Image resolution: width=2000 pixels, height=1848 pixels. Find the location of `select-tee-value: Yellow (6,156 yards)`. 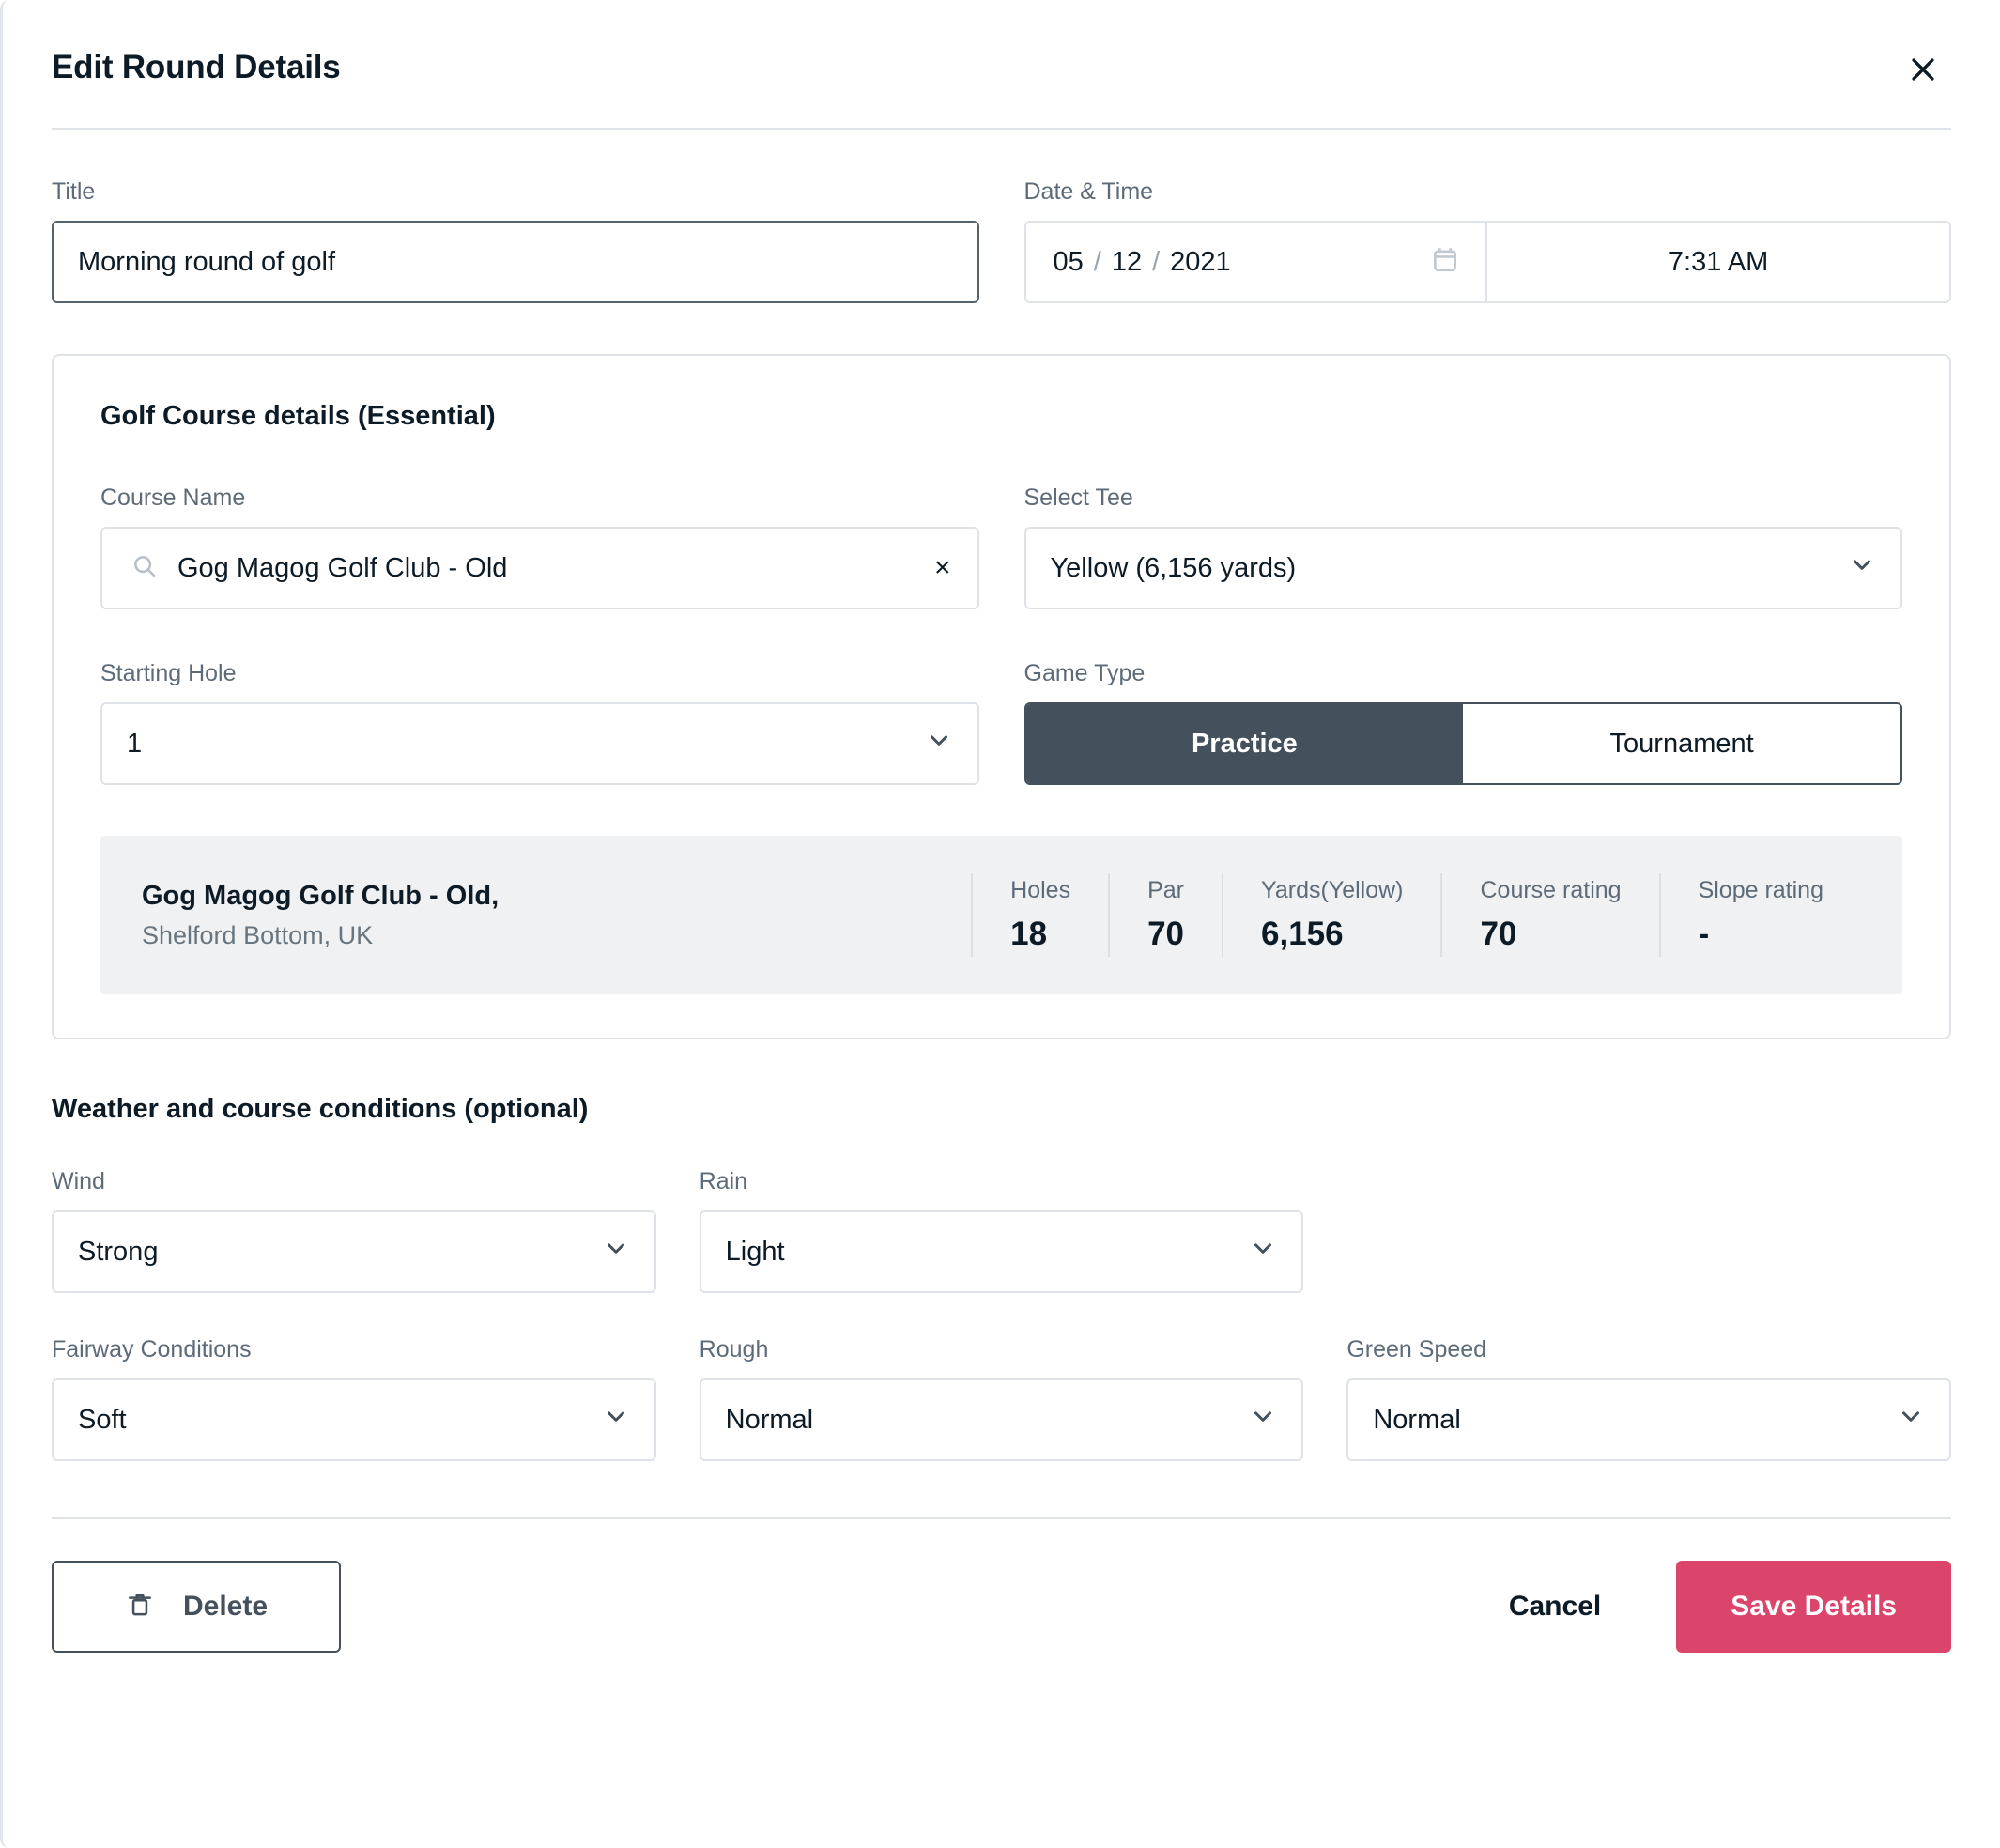

select-tee-value: Yellow (6,156 yards) is located at coordinates (1173, 567).